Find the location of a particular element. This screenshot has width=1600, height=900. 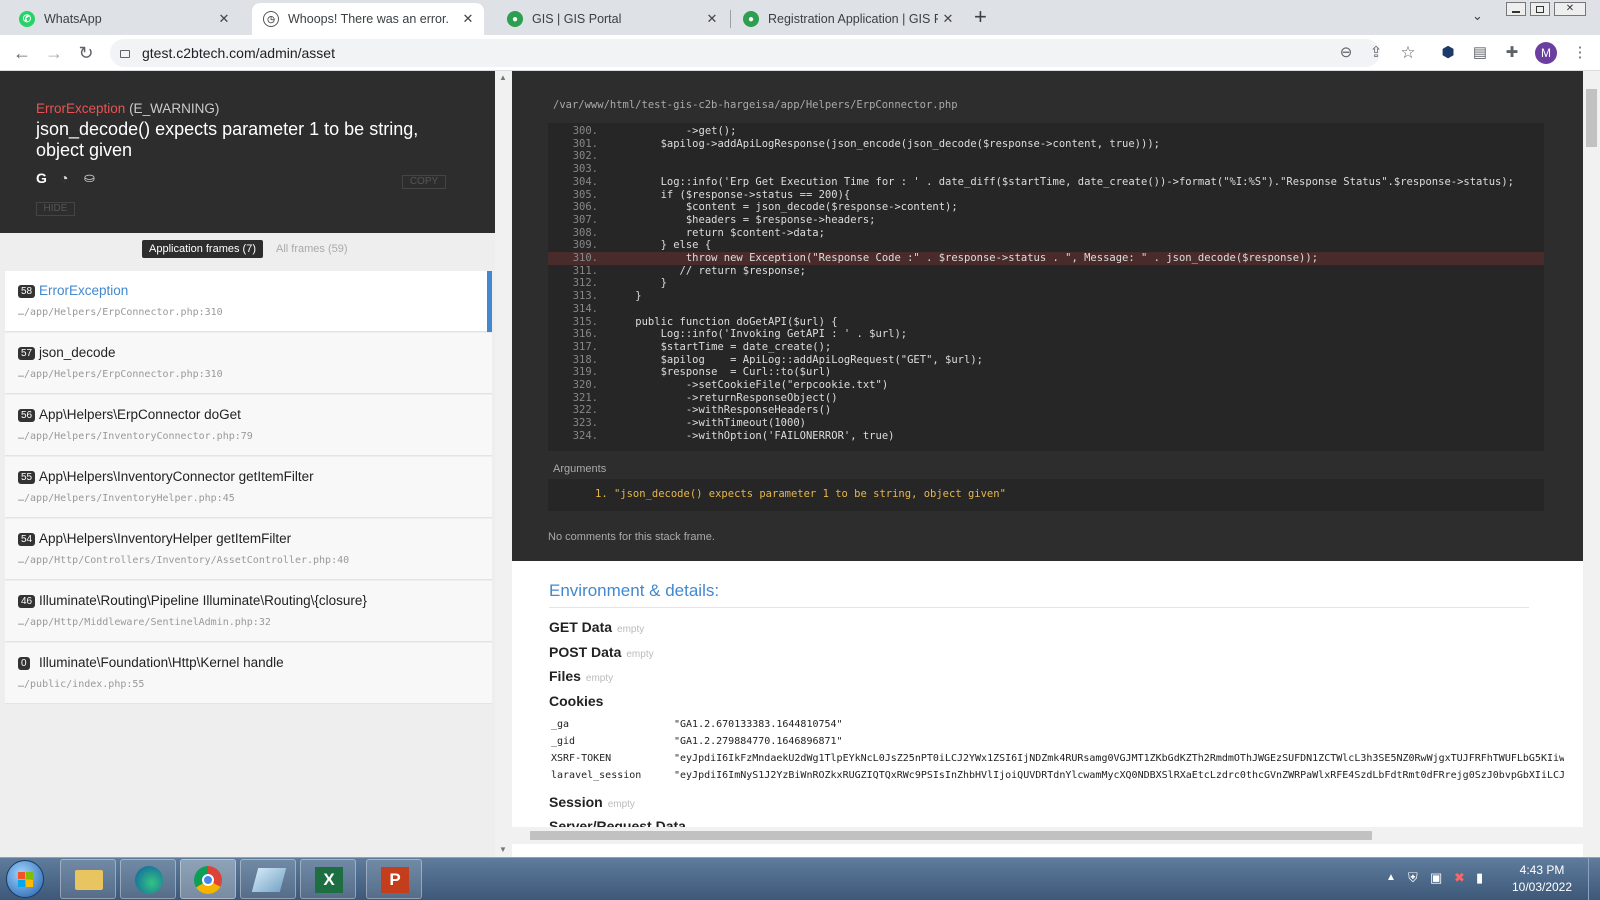

window-close-button: ✕ is located at coordinates (1570, 9).